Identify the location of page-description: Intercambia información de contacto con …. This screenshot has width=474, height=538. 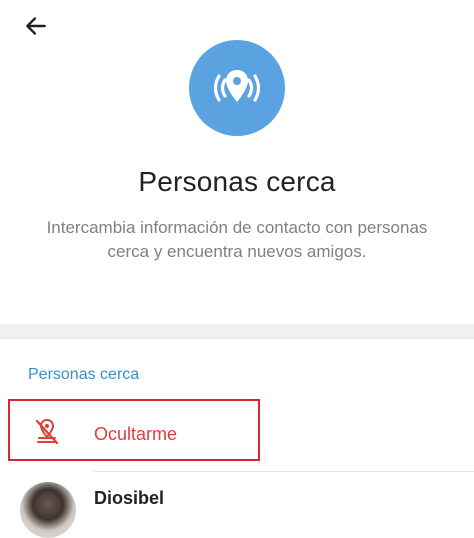
(237, 239).